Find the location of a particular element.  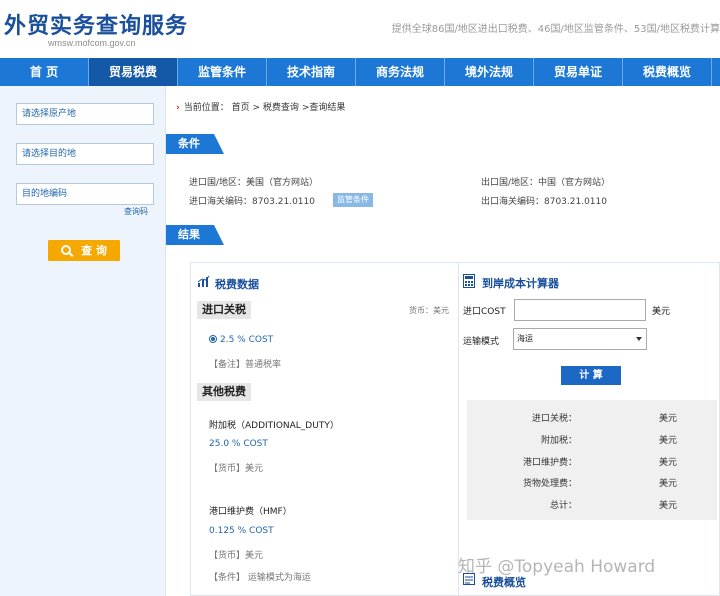

nav-tech-guide: 技术指南 is located at coordinates (311, 72).